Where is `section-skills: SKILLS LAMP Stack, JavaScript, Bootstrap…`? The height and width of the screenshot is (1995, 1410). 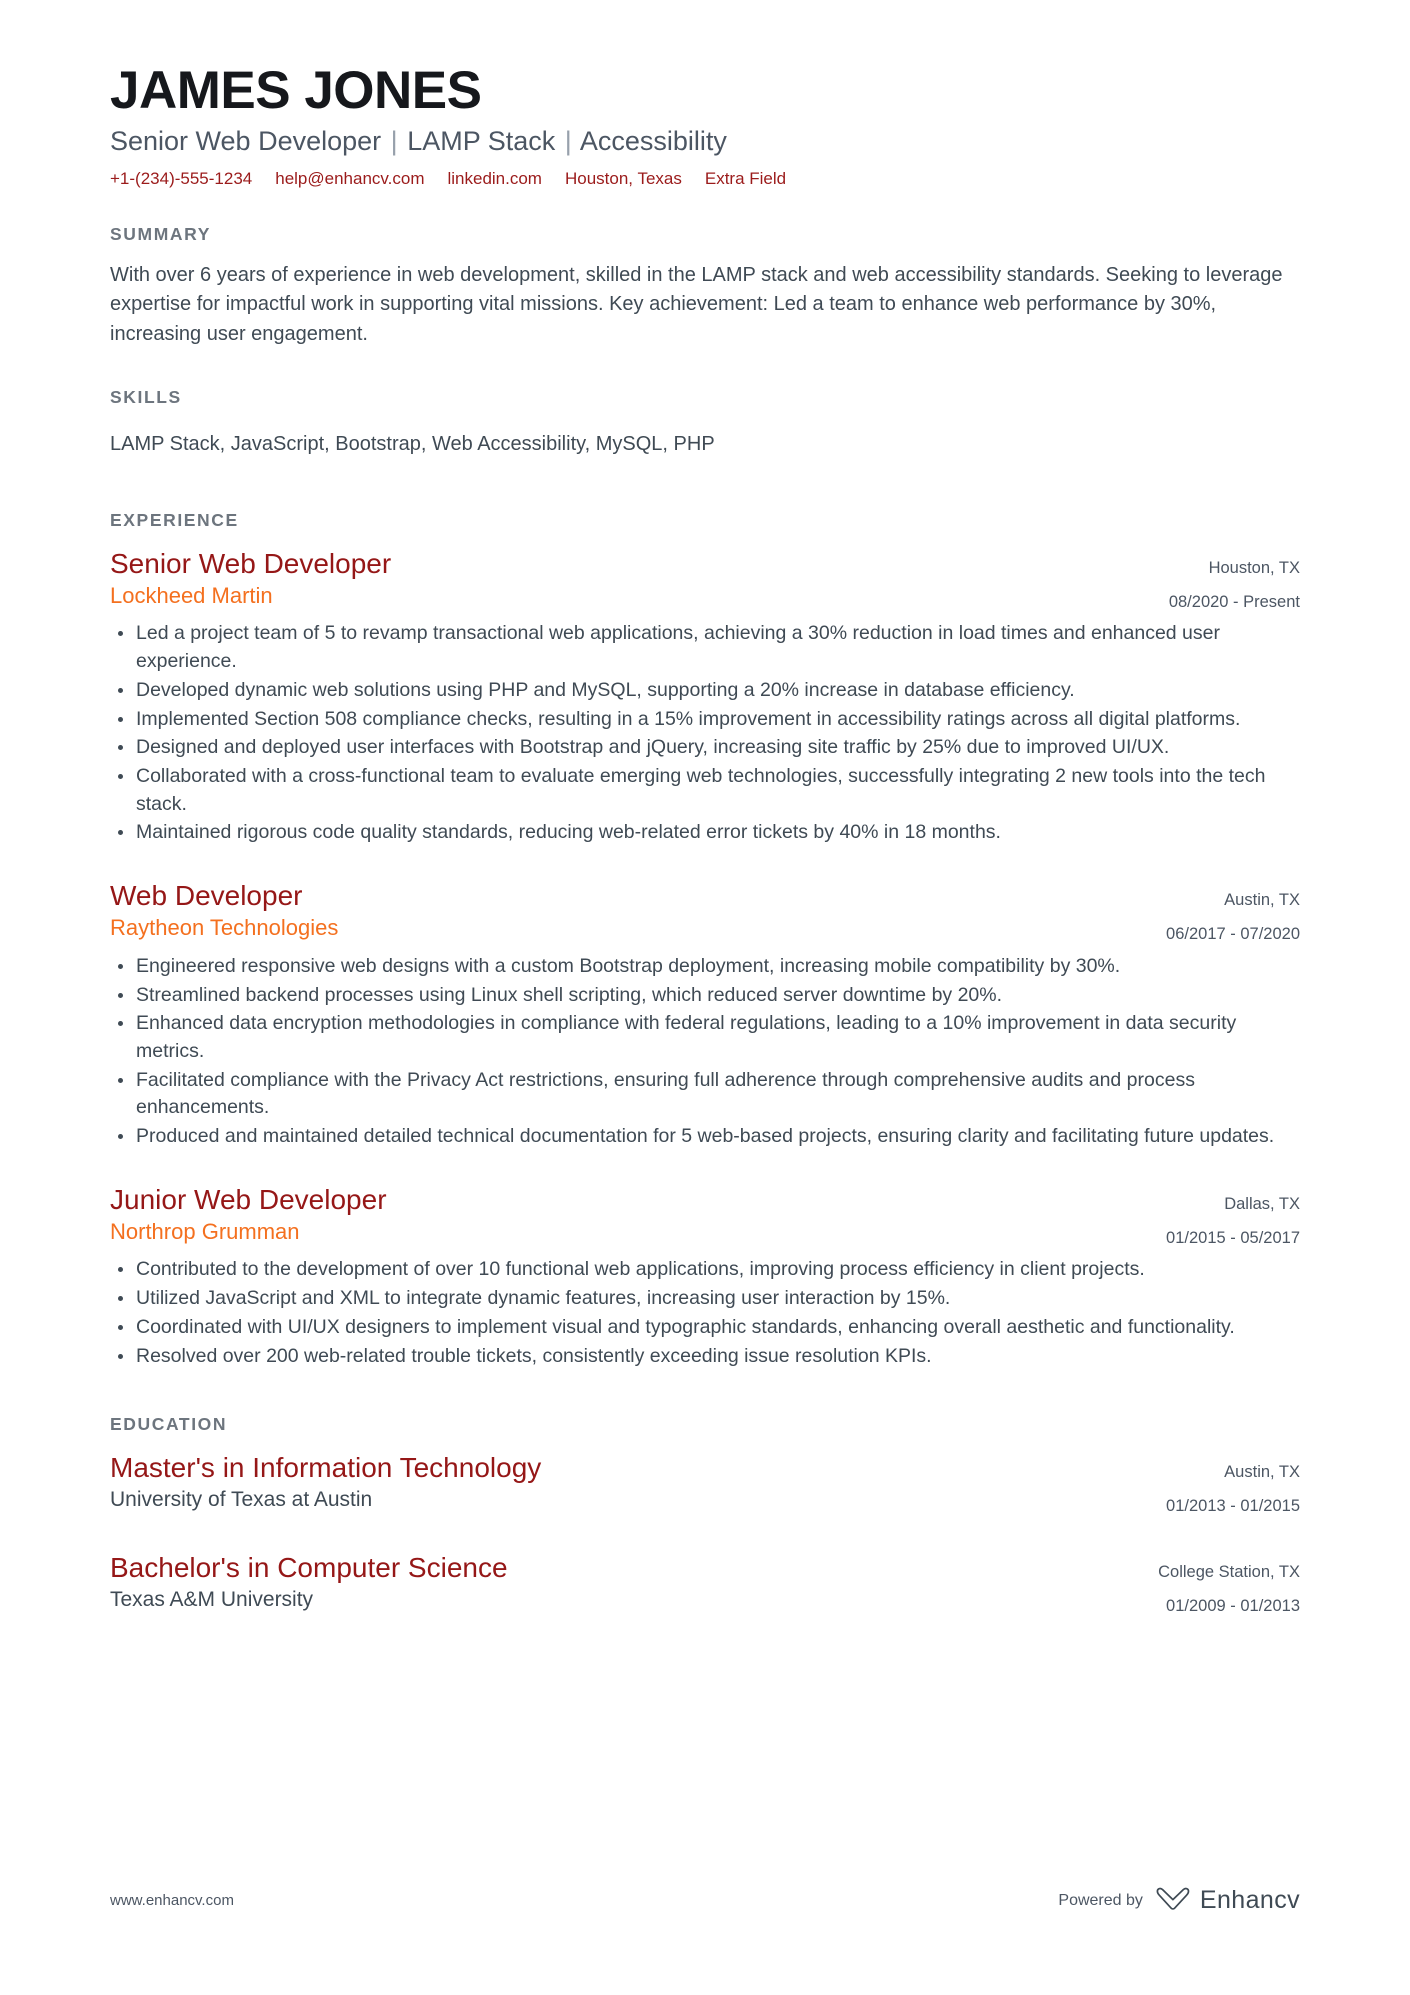 section-skills: SKILLS LAMP Stack, JavaScript, Bootstrap… is located at coordinates (705, 423).